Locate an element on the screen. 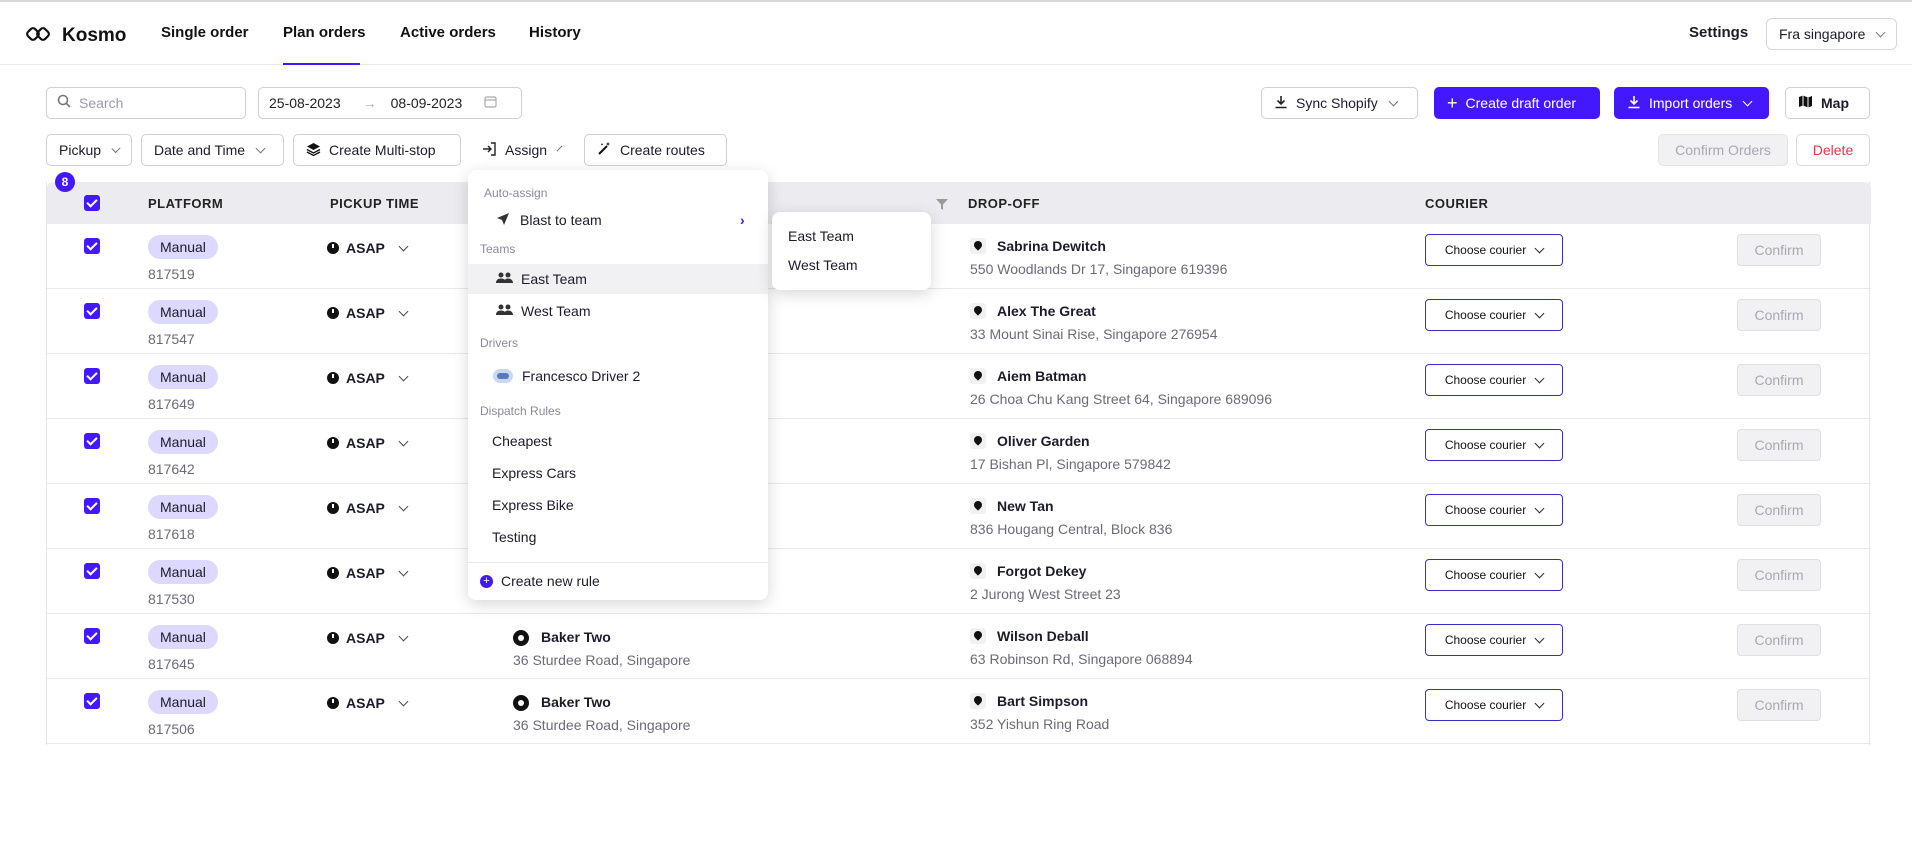 The image size is (1912, 846). kosmo-logo-icon is located at coordinates (38, 36).